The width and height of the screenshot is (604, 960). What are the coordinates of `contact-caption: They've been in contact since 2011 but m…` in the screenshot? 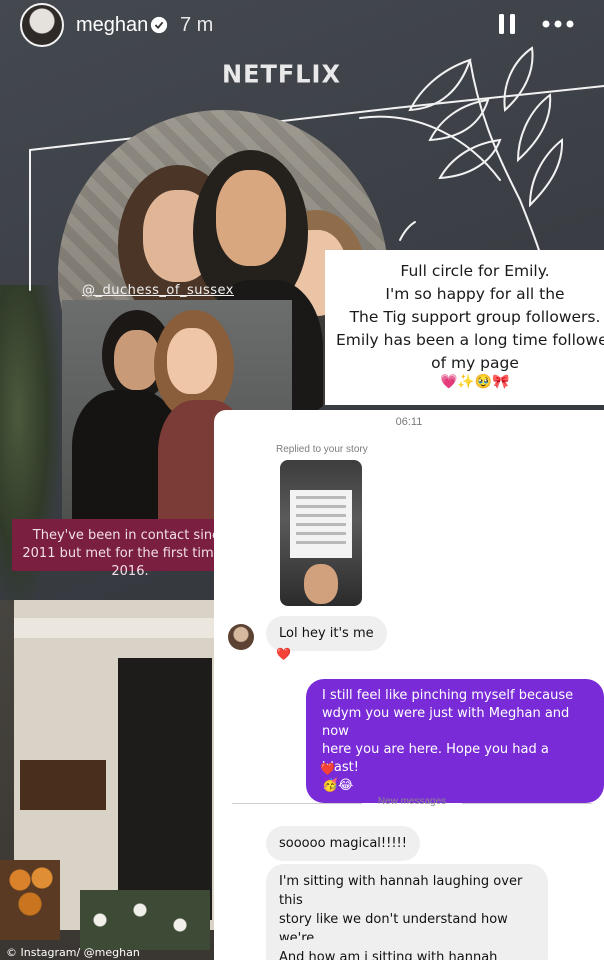 It's located at (130, 549).